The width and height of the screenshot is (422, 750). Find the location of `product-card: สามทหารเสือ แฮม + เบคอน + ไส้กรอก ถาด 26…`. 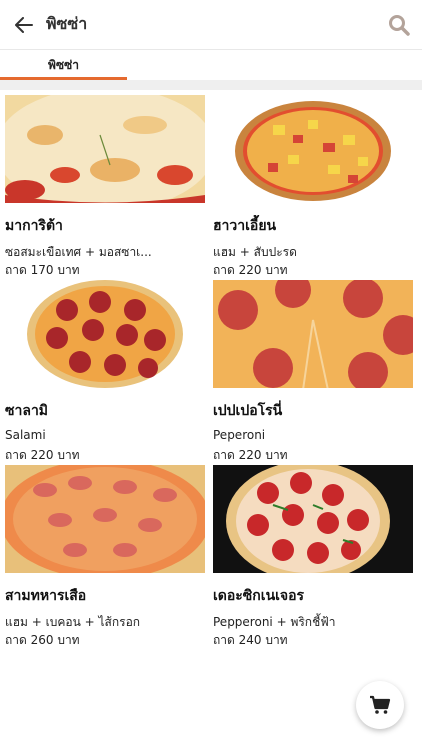

product-card: สามทหารเสือ แฮม + เบคอน + ไส้กรอก ถาด 26… is located at coordinates (105, 556).